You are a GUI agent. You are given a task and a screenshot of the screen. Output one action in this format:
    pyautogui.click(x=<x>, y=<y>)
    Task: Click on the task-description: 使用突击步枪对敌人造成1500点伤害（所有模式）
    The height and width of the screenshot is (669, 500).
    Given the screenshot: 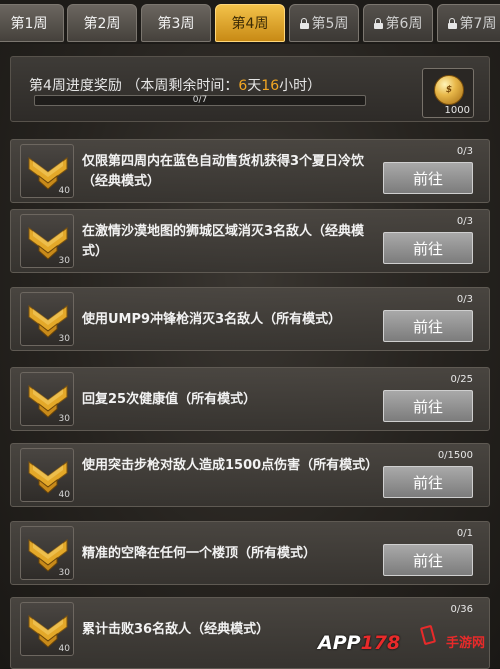 What is the action you would take?
    pyautogui.click(x=230, y=465)
    